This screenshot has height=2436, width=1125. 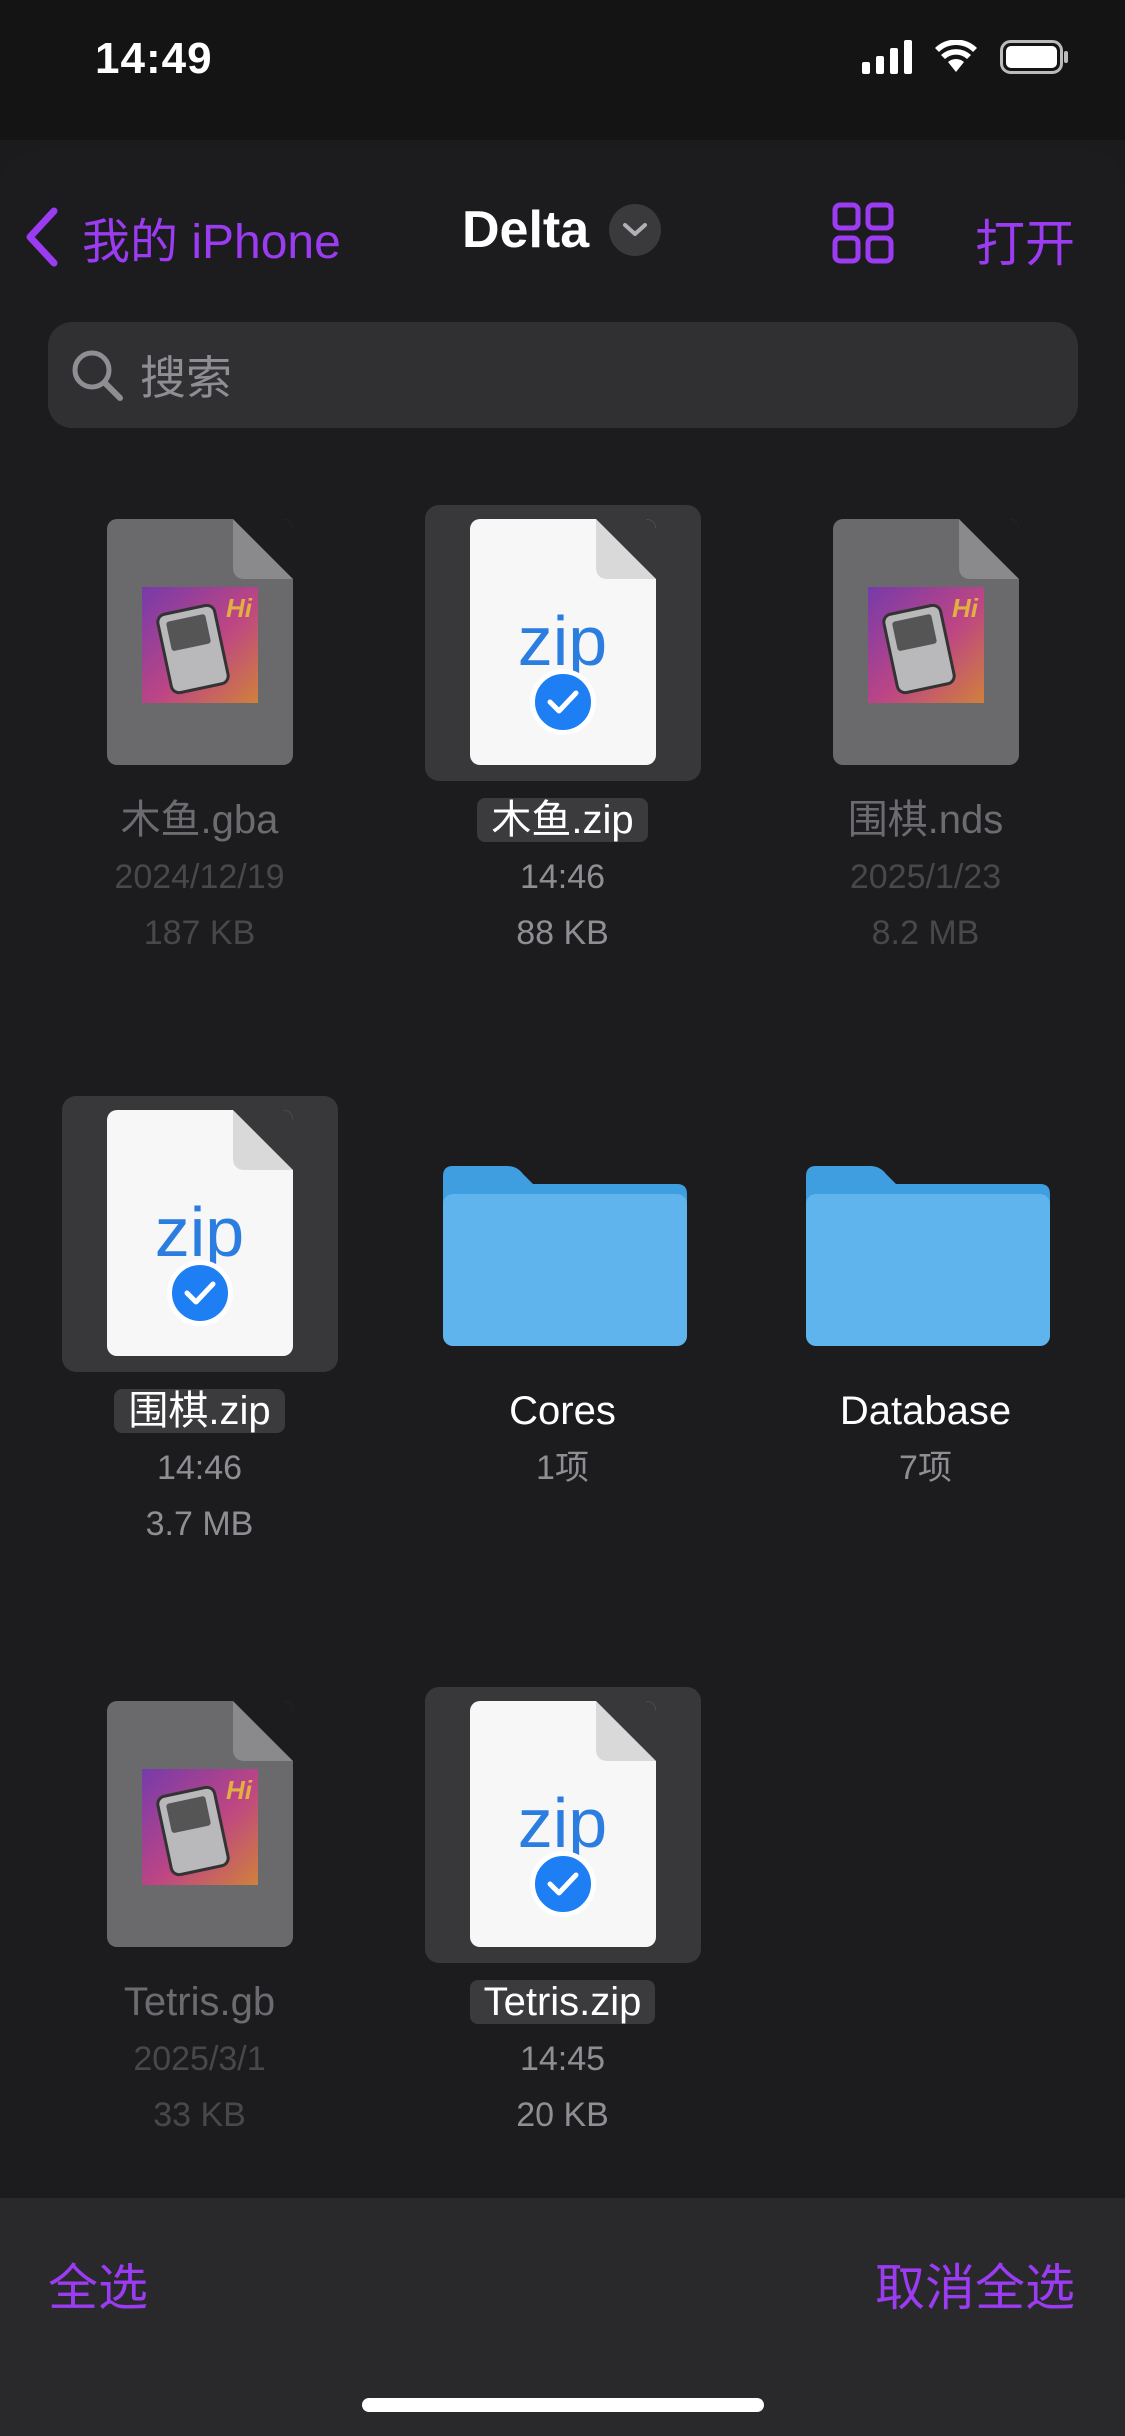 What do you see at coordinates (199, 1524) in the screenshot?
I see `file-size: 3.7 MB` at bounding box center [199, 1524].